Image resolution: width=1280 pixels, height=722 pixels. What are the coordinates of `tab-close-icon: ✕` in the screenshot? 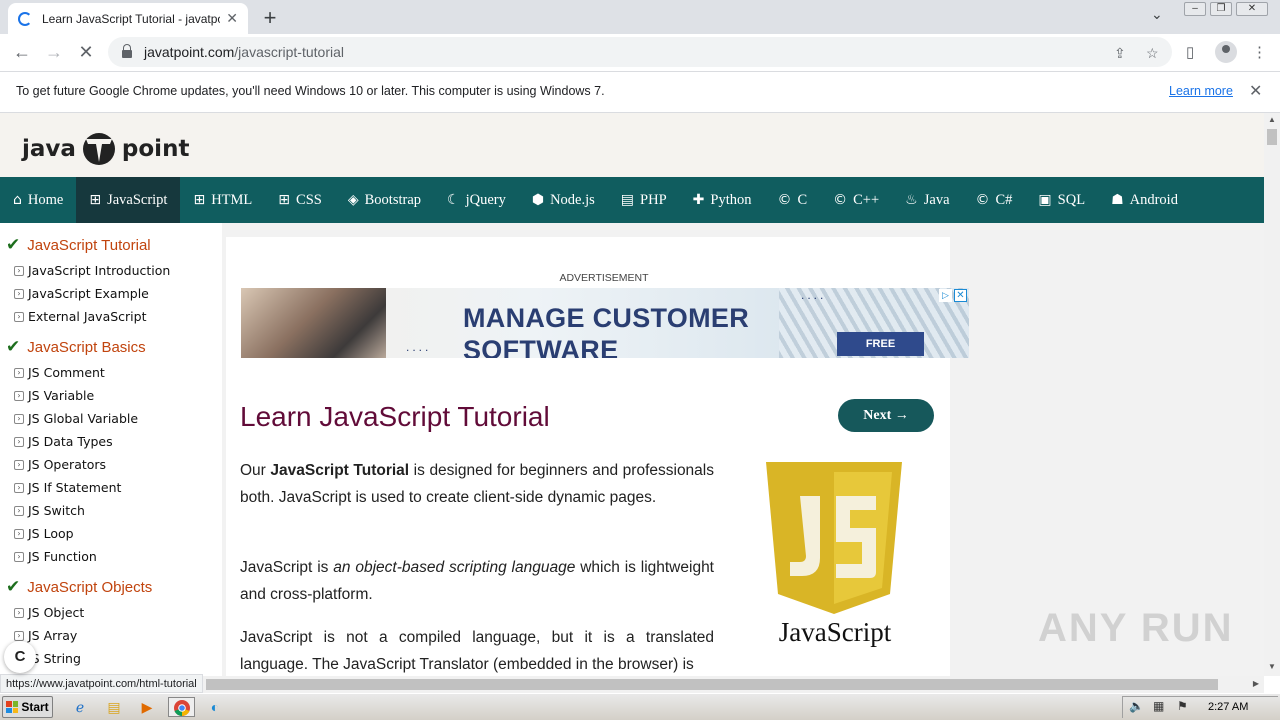 It's located at (232, 18).